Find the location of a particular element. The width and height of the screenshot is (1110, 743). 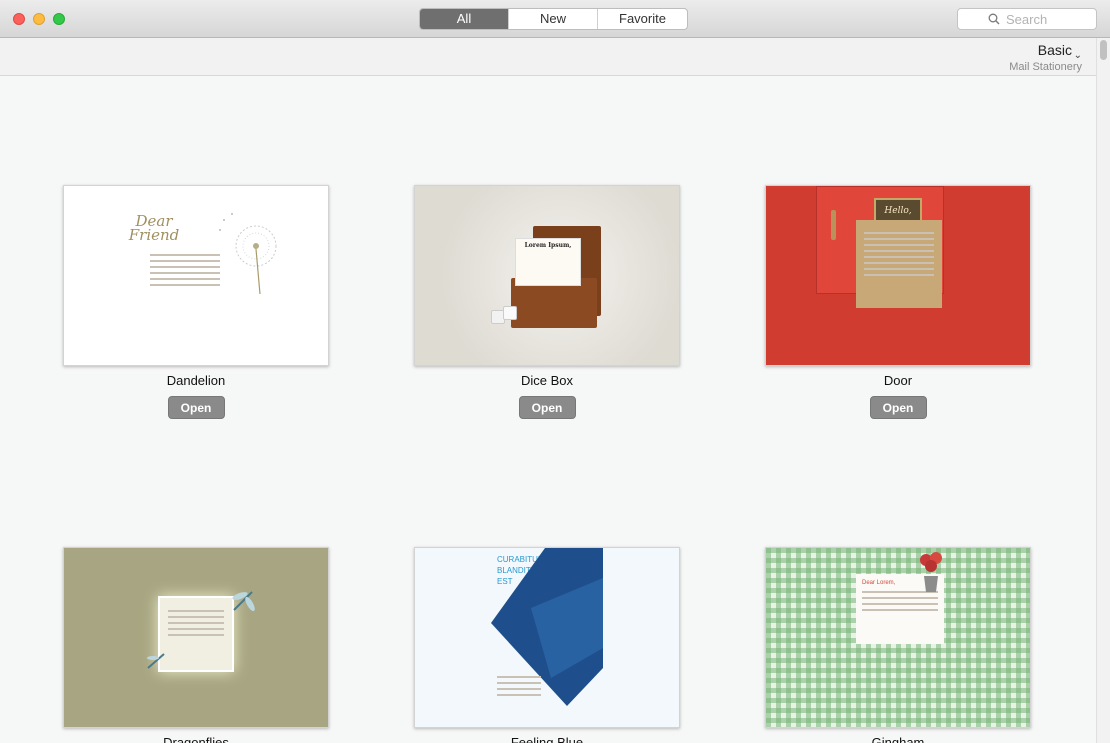

stationery-card-dragonflies: Dragonflies is located at coordinates (196, 645).